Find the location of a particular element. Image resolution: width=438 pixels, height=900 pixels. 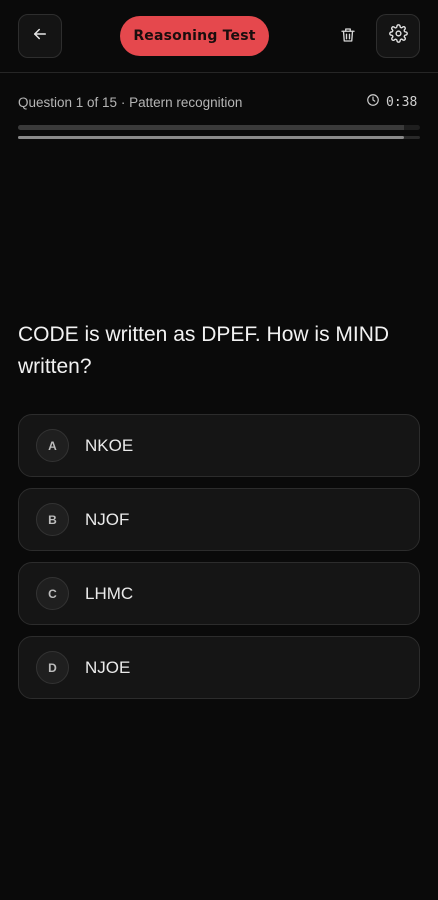

top-bar: Reasoning Test is located at coordinates (219, 36).